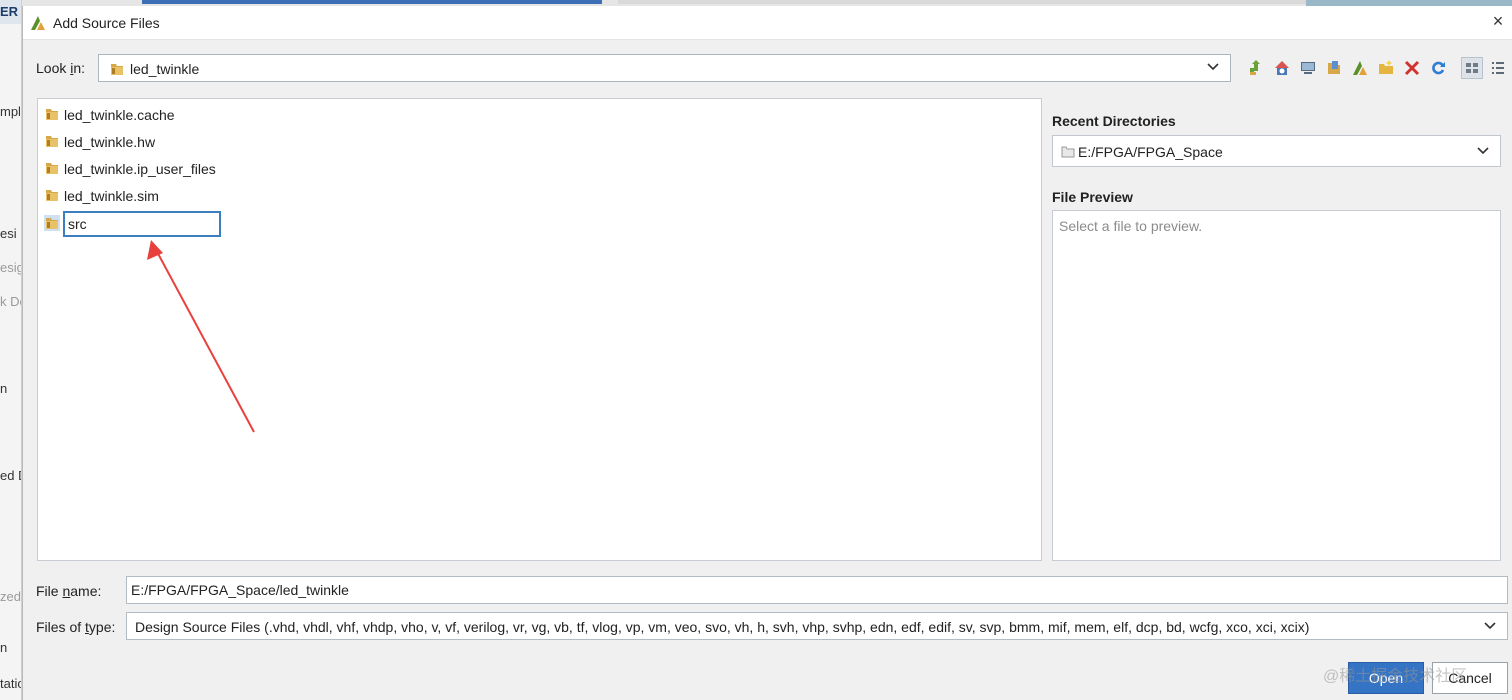  What do you see at coordinates (1276, 385) in the screenshot?
I see `file-preview-panel: Select a file to preview.` at bounding box center [1276, 385].